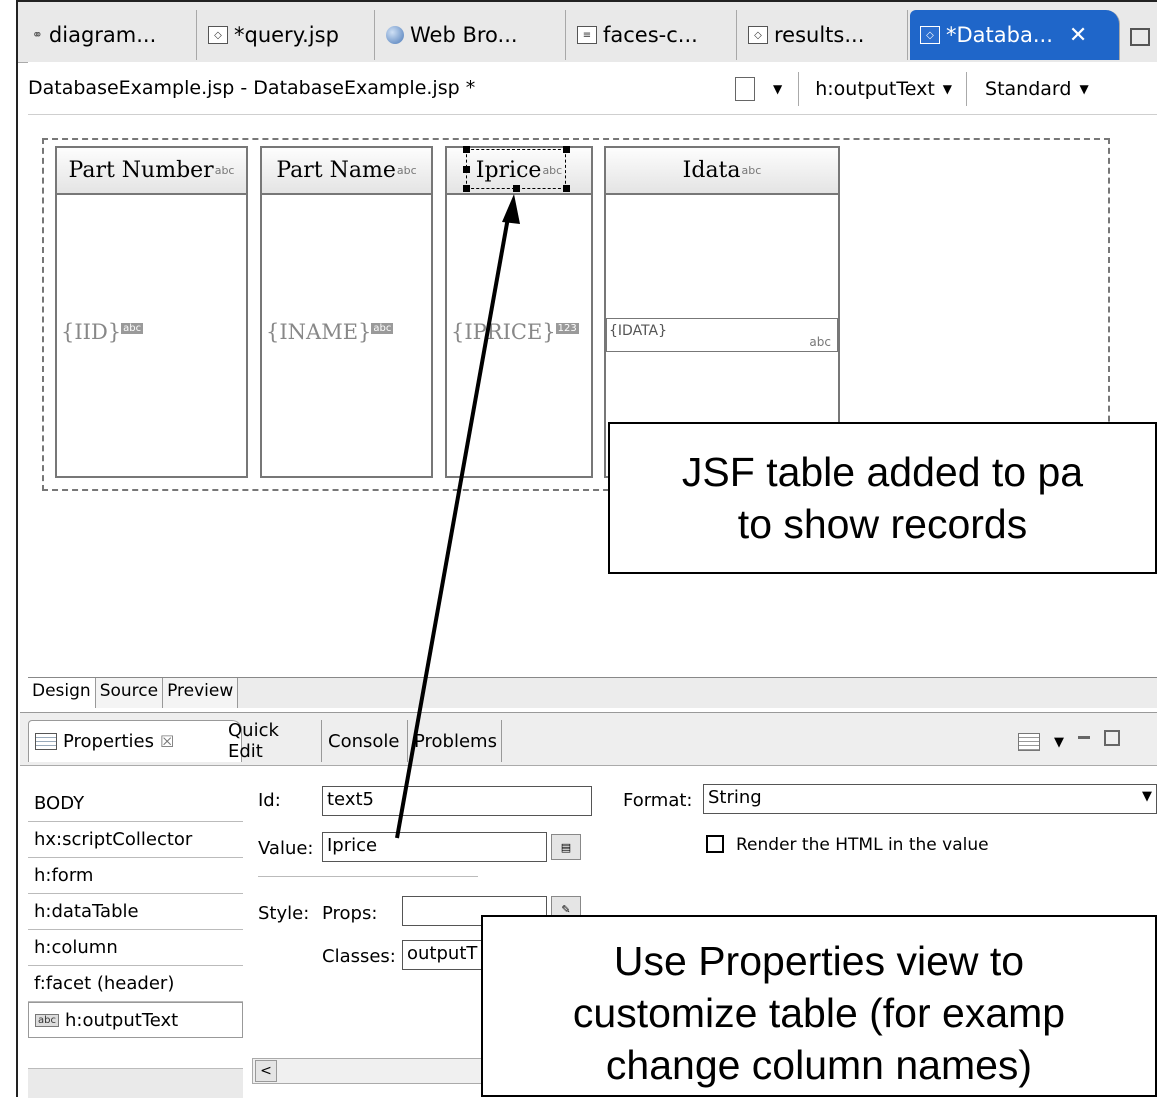  Describe the element at coordinates (930, 799) in the screenshot. I see `format-select: String ▼` at that location.